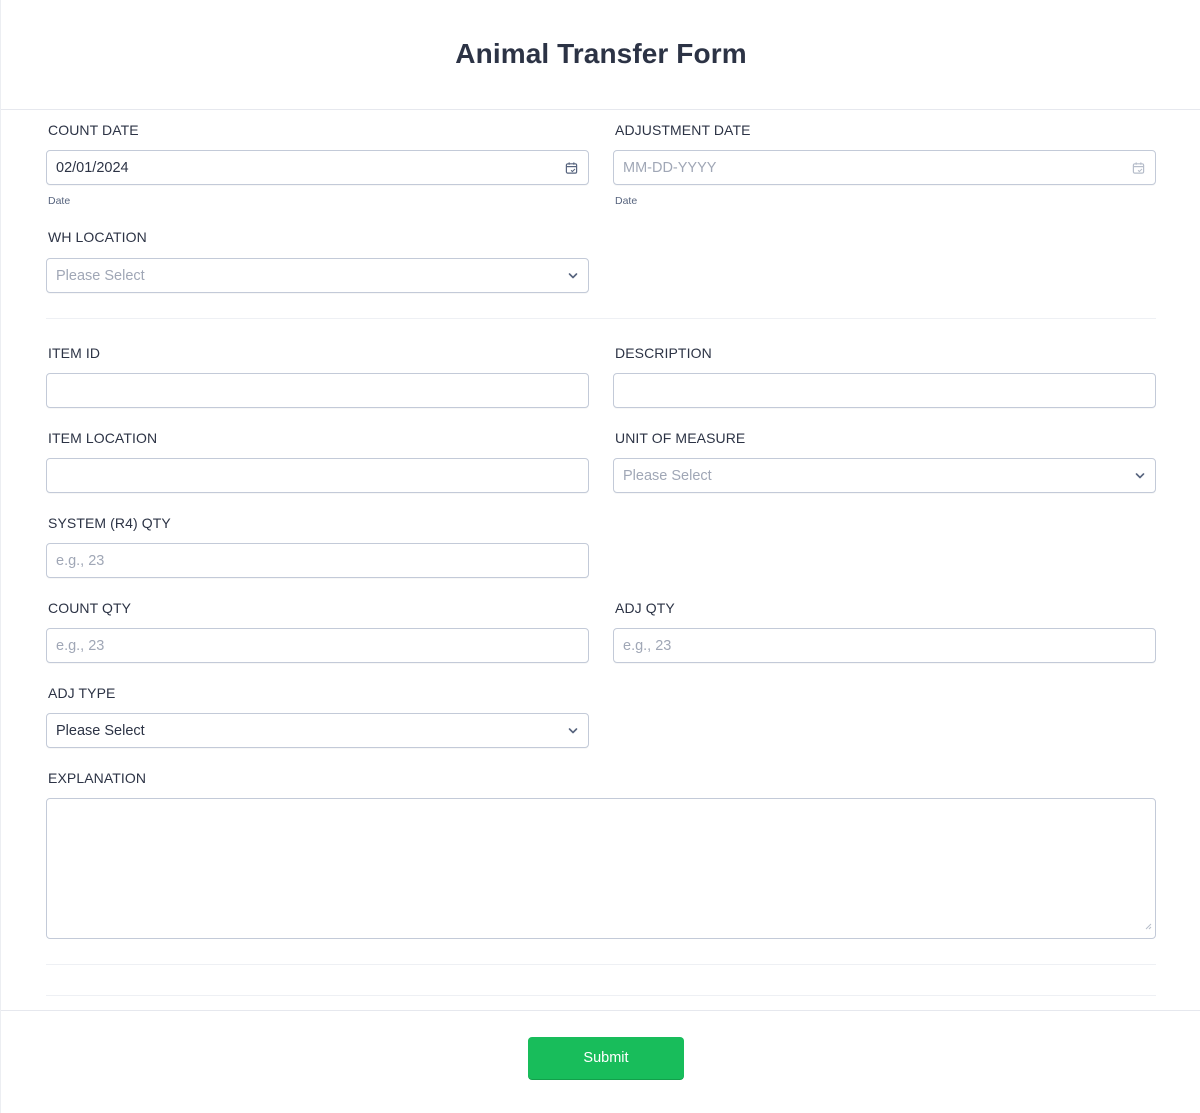 The image size is (1200, 1113). Describe the element at coordinates (109, 523) in the screenshot. I see `system-qty-label: SYSTEM (R4) QTY` at that location.